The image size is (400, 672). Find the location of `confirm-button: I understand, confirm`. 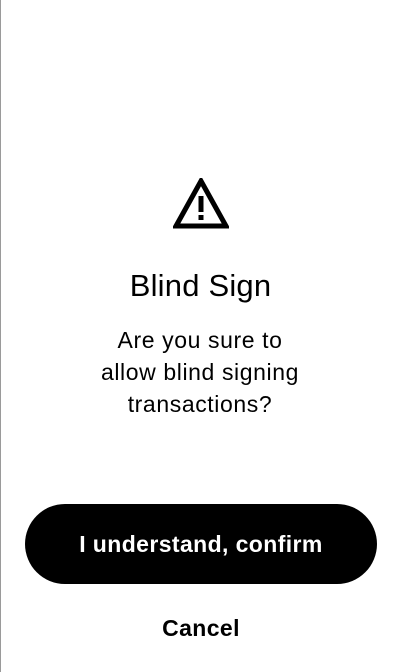

confirm-button: I understand, confirm is located at coordinates (201, 544).